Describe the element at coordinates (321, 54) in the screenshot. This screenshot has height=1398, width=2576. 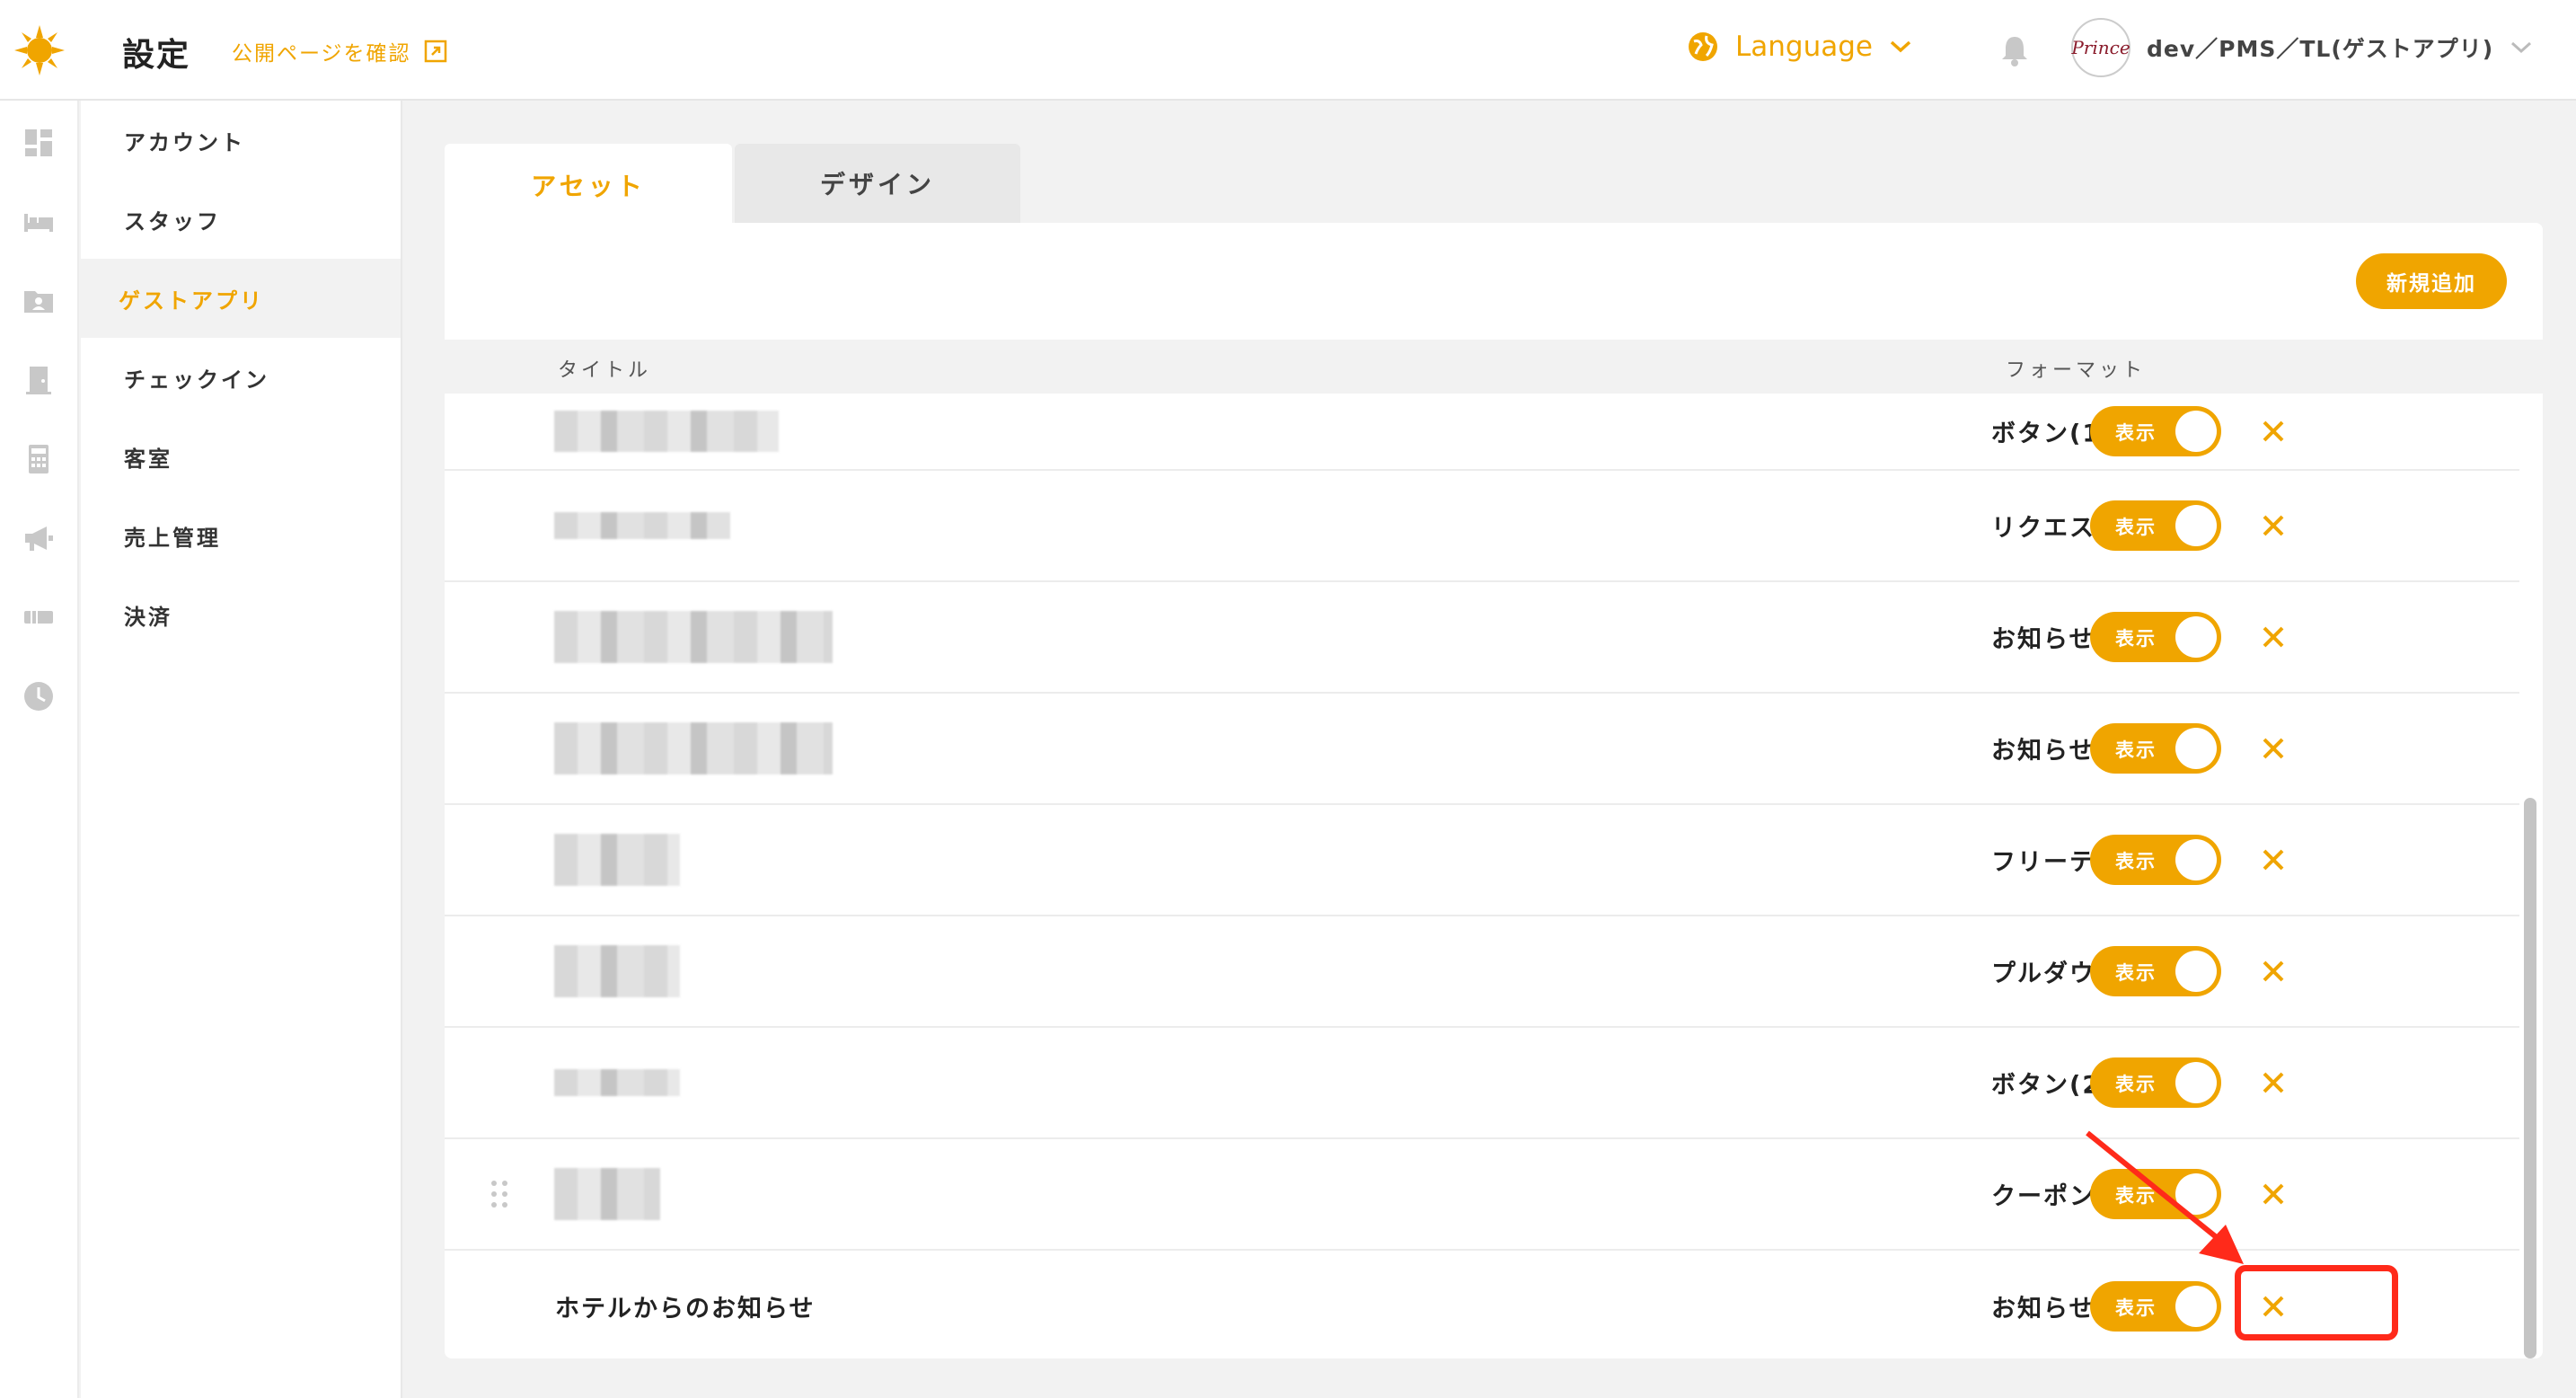
I see `public-link-label: 公開ページを確認` at that location.